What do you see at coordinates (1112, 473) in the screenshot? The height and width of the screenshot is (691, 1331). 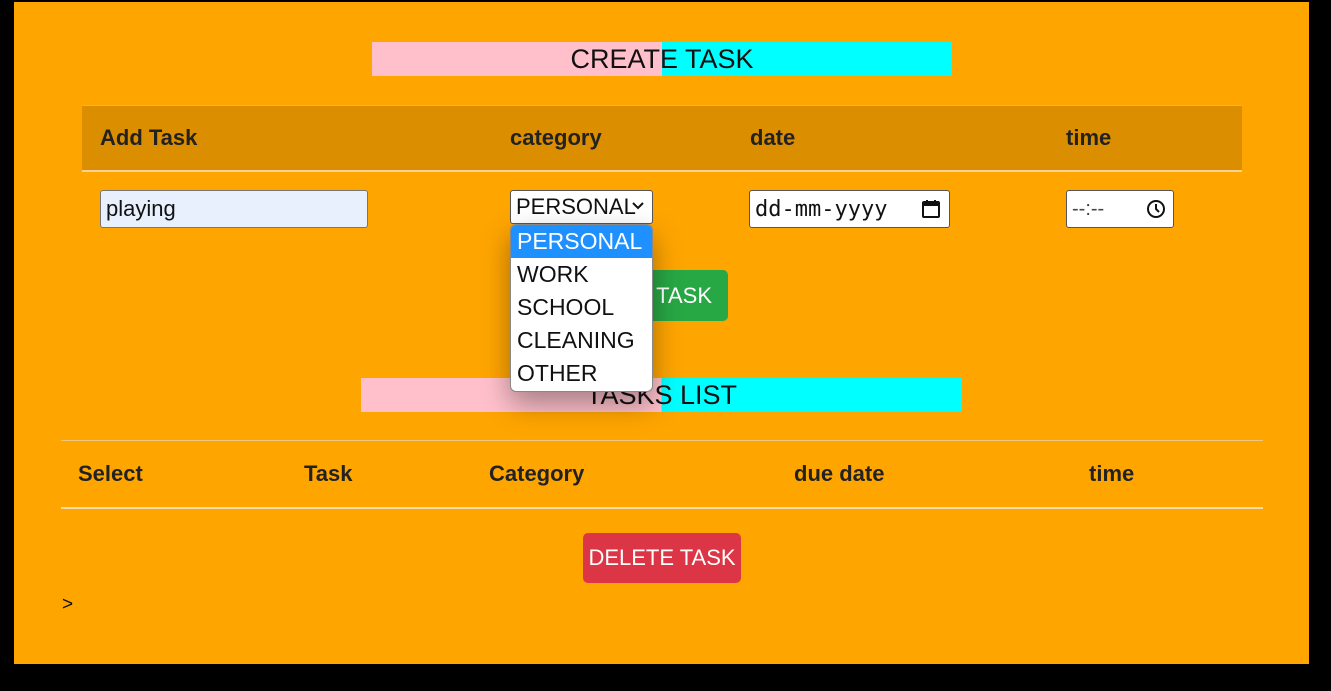 I see `header-list-time: time` at bounding box center [1112, 473].